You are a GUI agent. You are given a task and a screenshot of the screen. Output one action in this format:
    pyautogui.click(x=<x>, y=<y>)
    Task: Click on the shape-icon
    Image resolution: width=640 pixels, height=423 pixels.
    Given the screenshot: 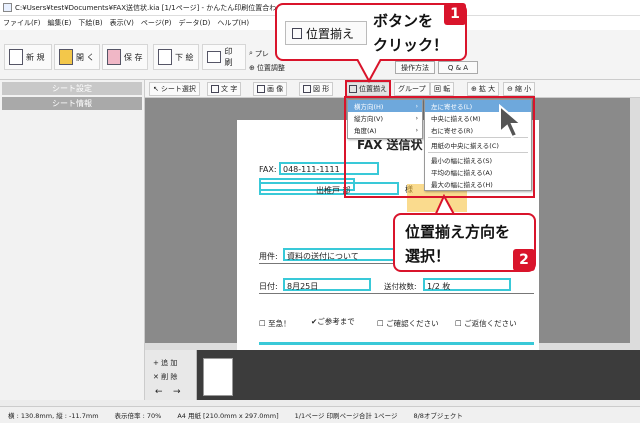 What is the action you would take?
    pyautogui.click(x=307, y=89)
    